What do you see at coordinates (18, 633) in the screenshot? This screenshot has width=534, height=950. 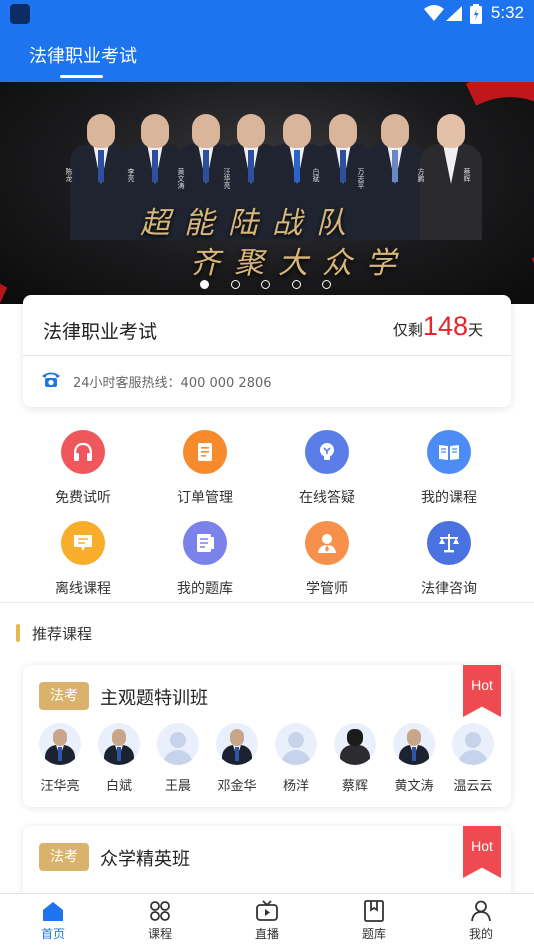 I see `section-accent-bar` at bounding box center [18, 633].